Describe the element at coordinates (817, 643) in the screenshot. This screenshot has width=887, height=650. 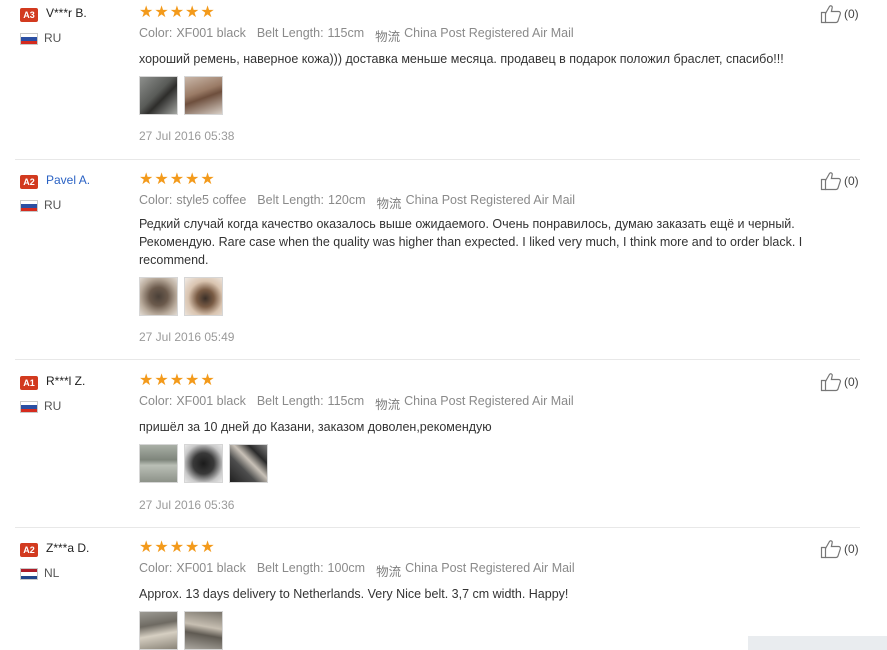
I see `footer-bar` at that location.